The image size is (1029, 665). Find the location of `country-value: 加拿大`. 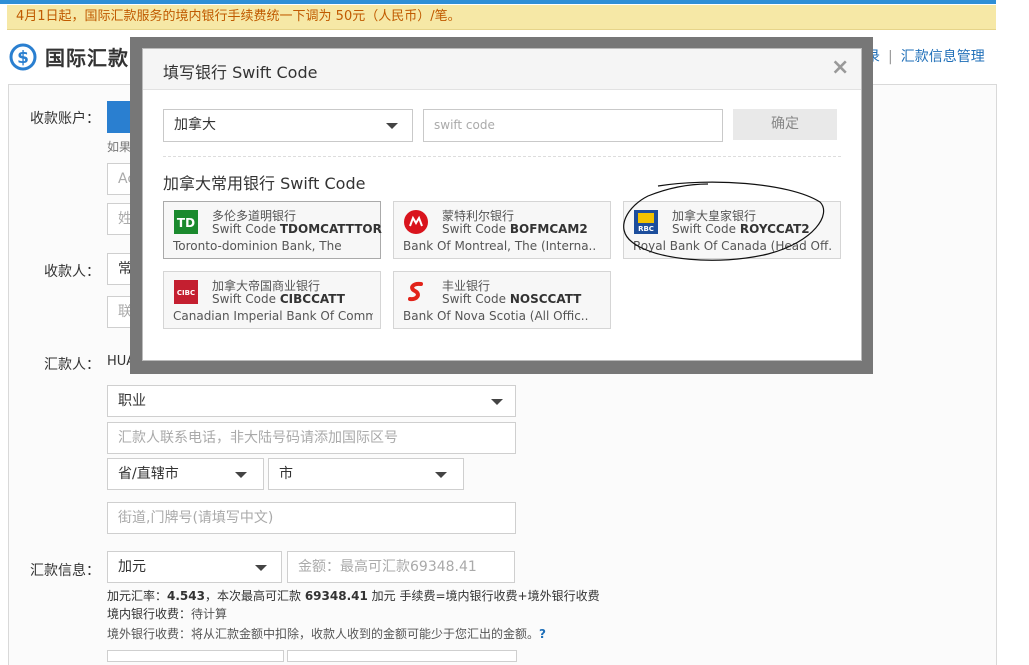

country-value: 加拿大 is located at coordinates (195, 125).